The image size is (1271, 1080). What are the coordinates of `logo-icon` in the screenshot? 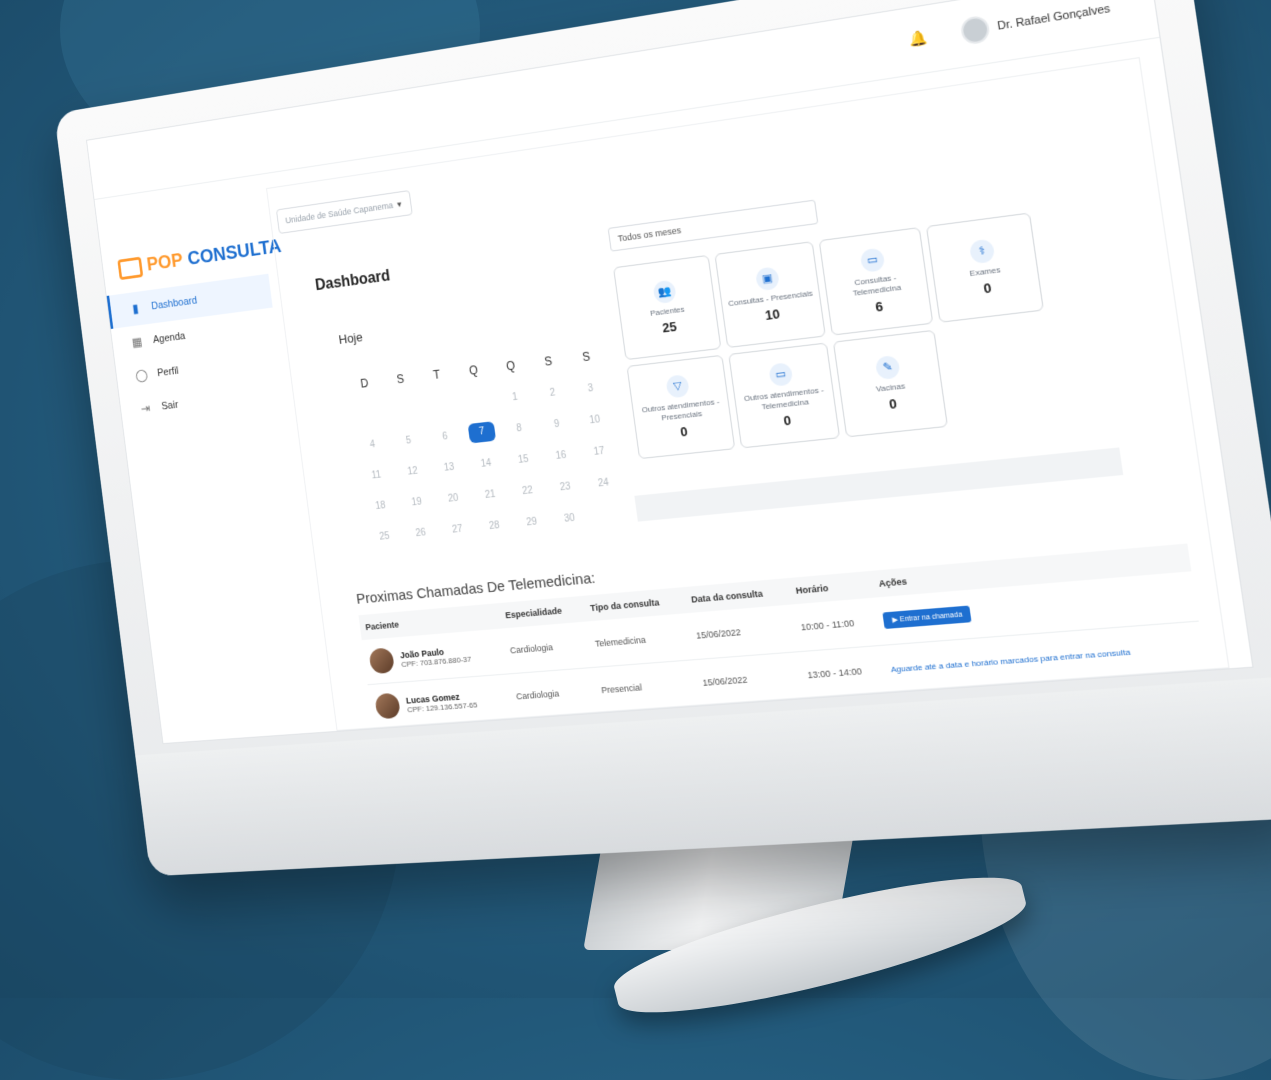 It's located at (130, 268).